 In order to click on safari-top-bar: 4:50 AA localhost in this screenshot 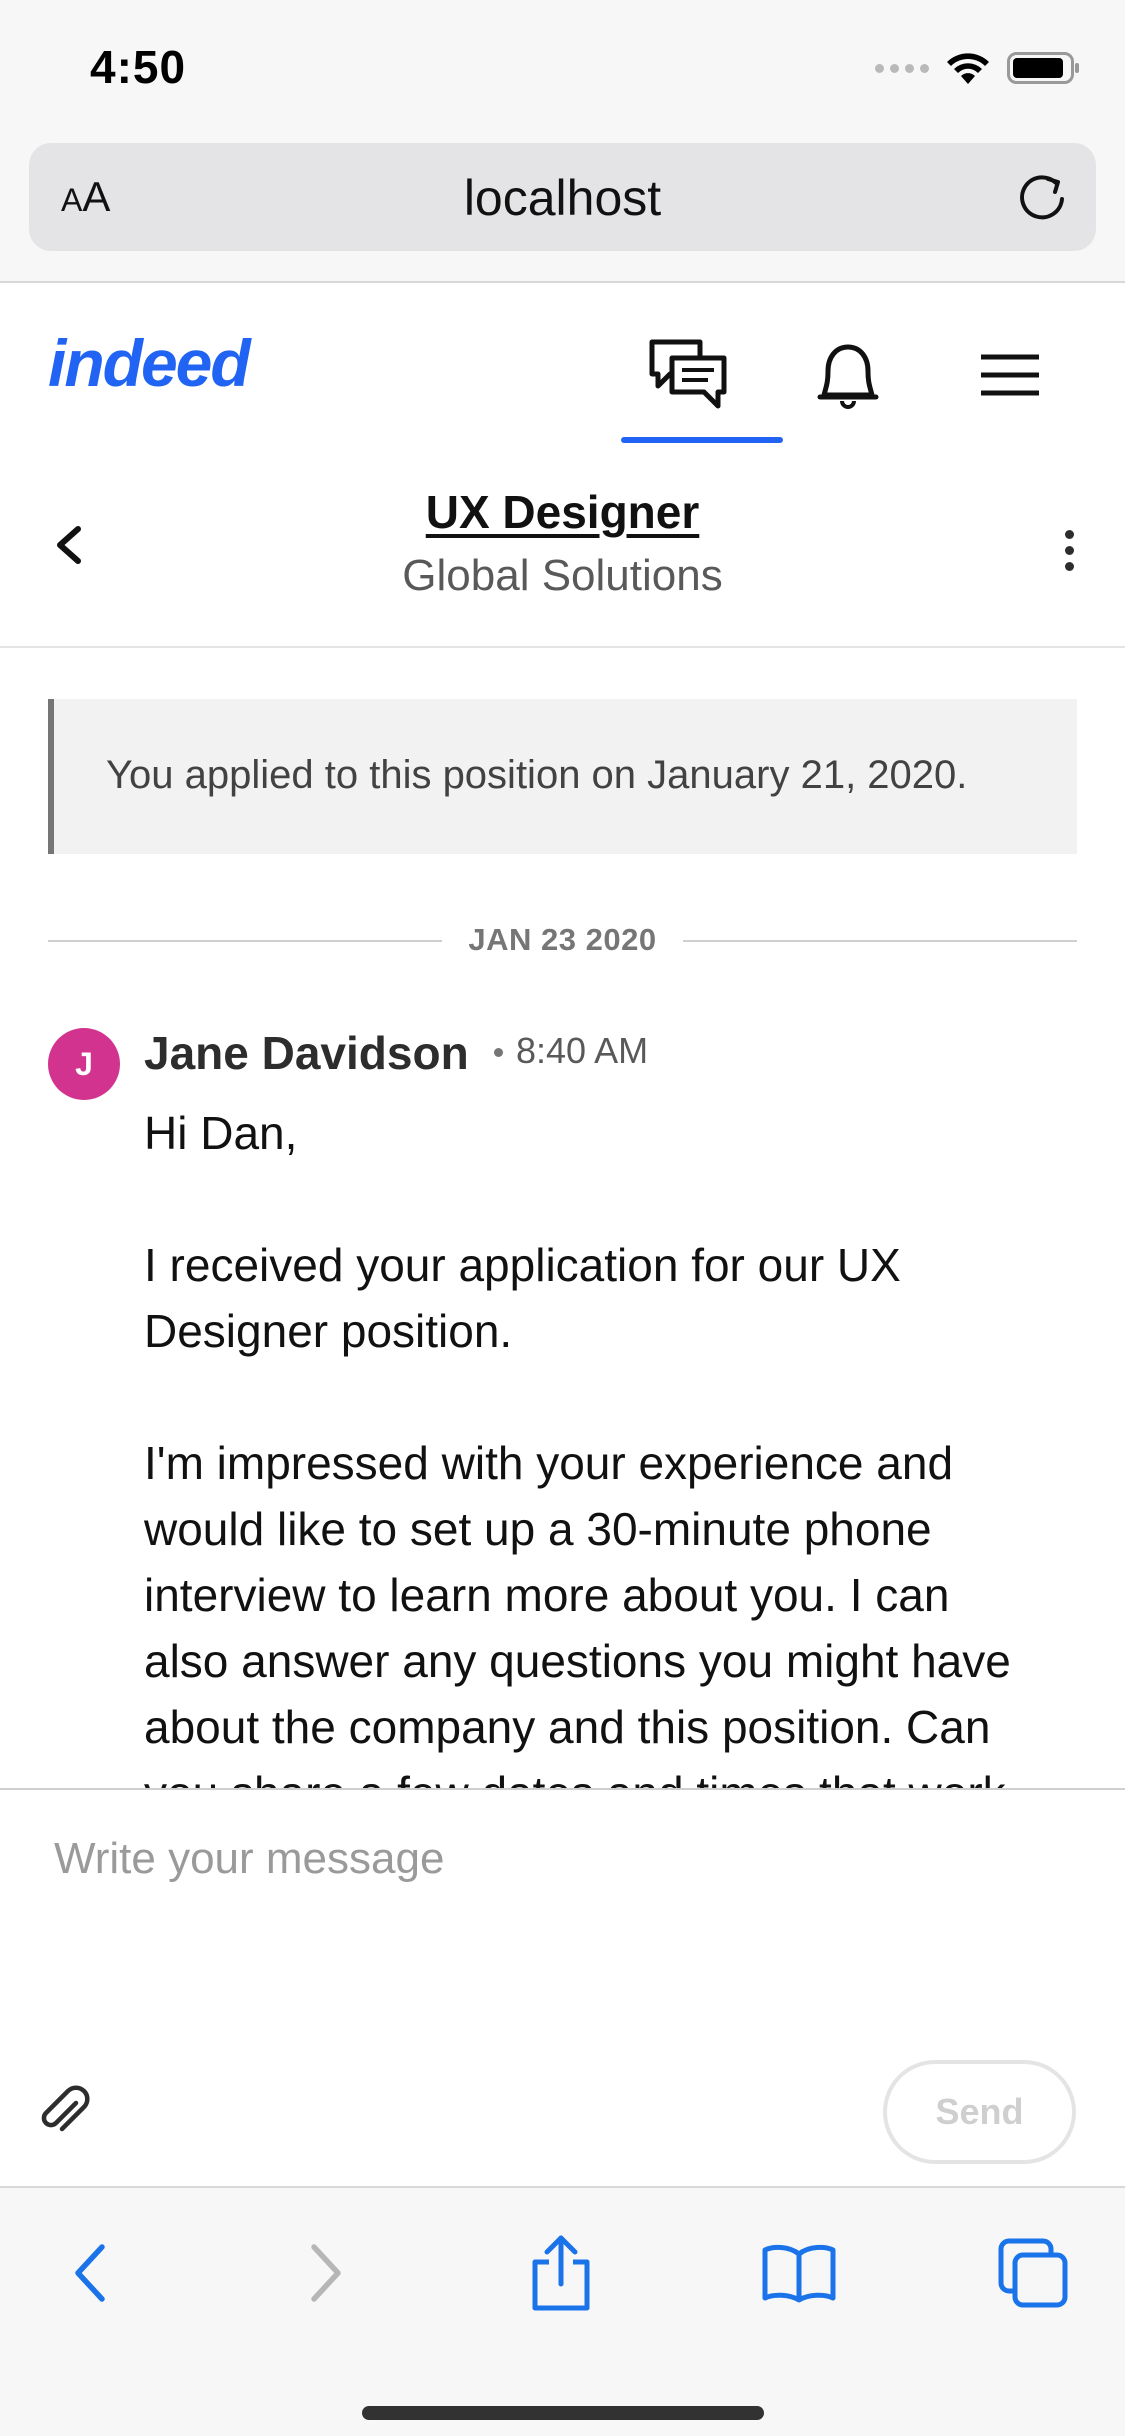, I will do `click(562, 141)`.